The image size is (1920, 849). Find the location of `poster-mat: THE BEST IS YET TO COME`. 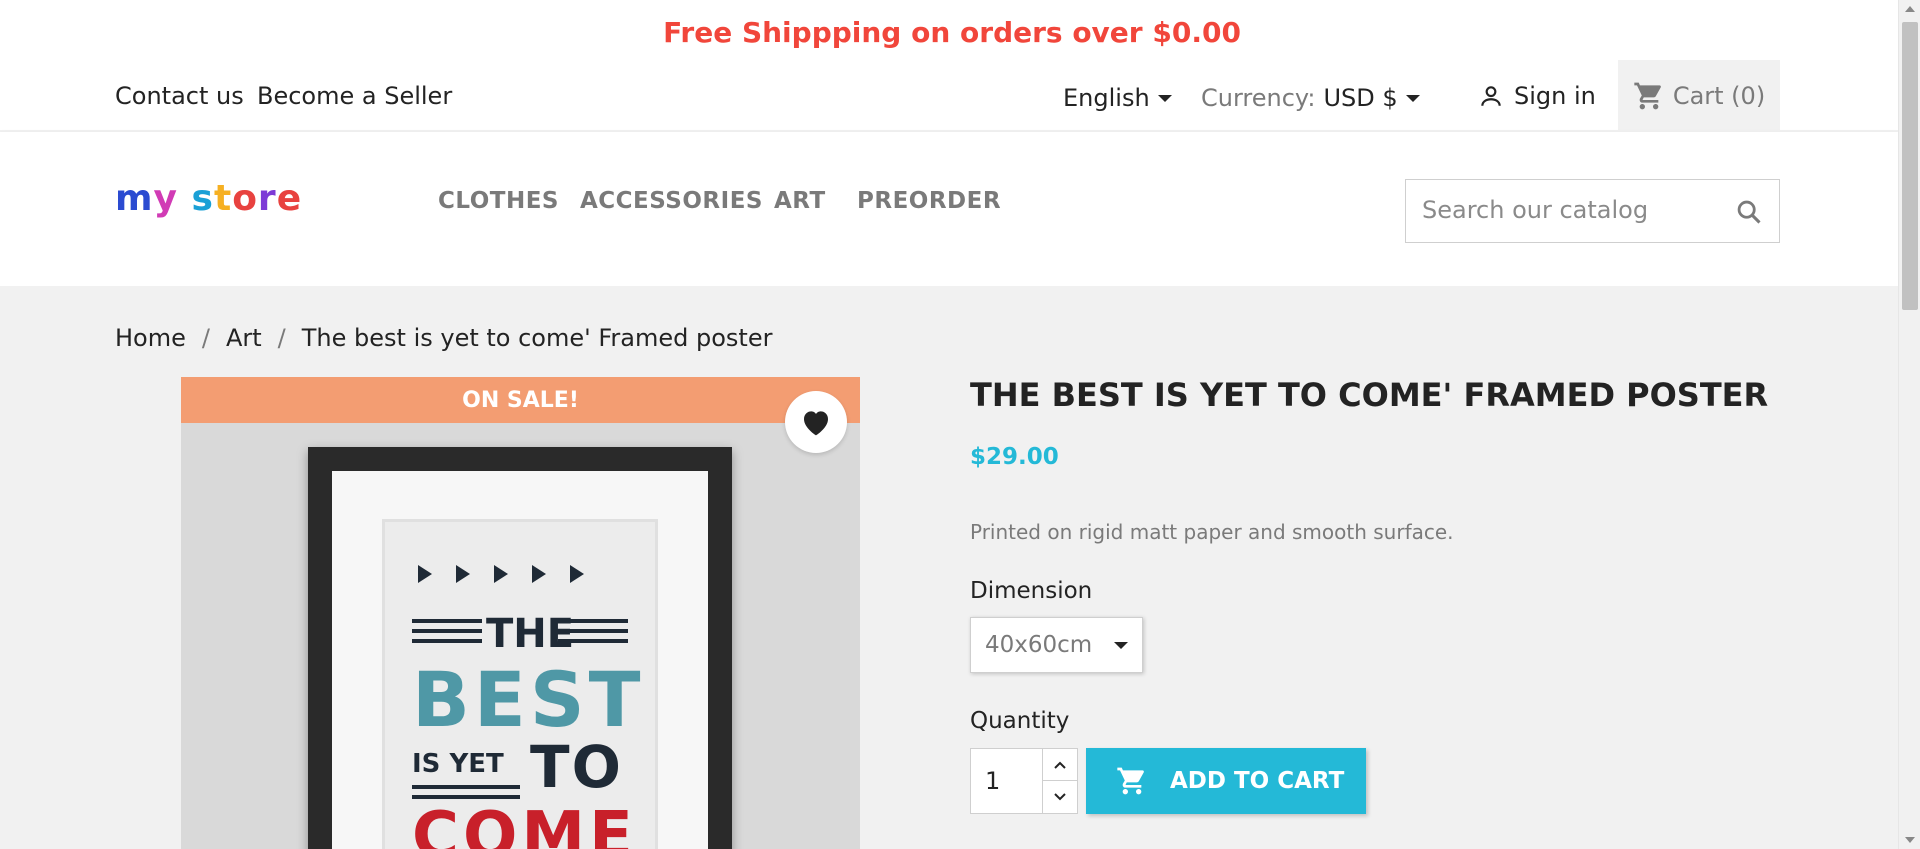

poster-mat: THE BEST IS YET TO COME is located at coordinates (520, 660).